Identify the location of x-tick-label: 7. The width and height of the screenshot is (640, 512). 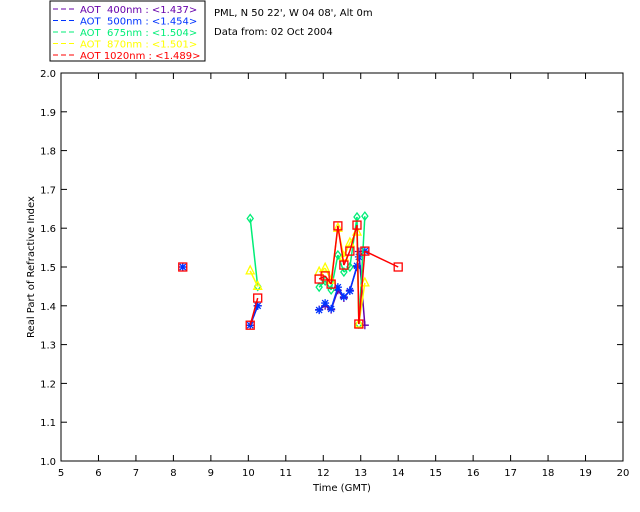
(136, 473).